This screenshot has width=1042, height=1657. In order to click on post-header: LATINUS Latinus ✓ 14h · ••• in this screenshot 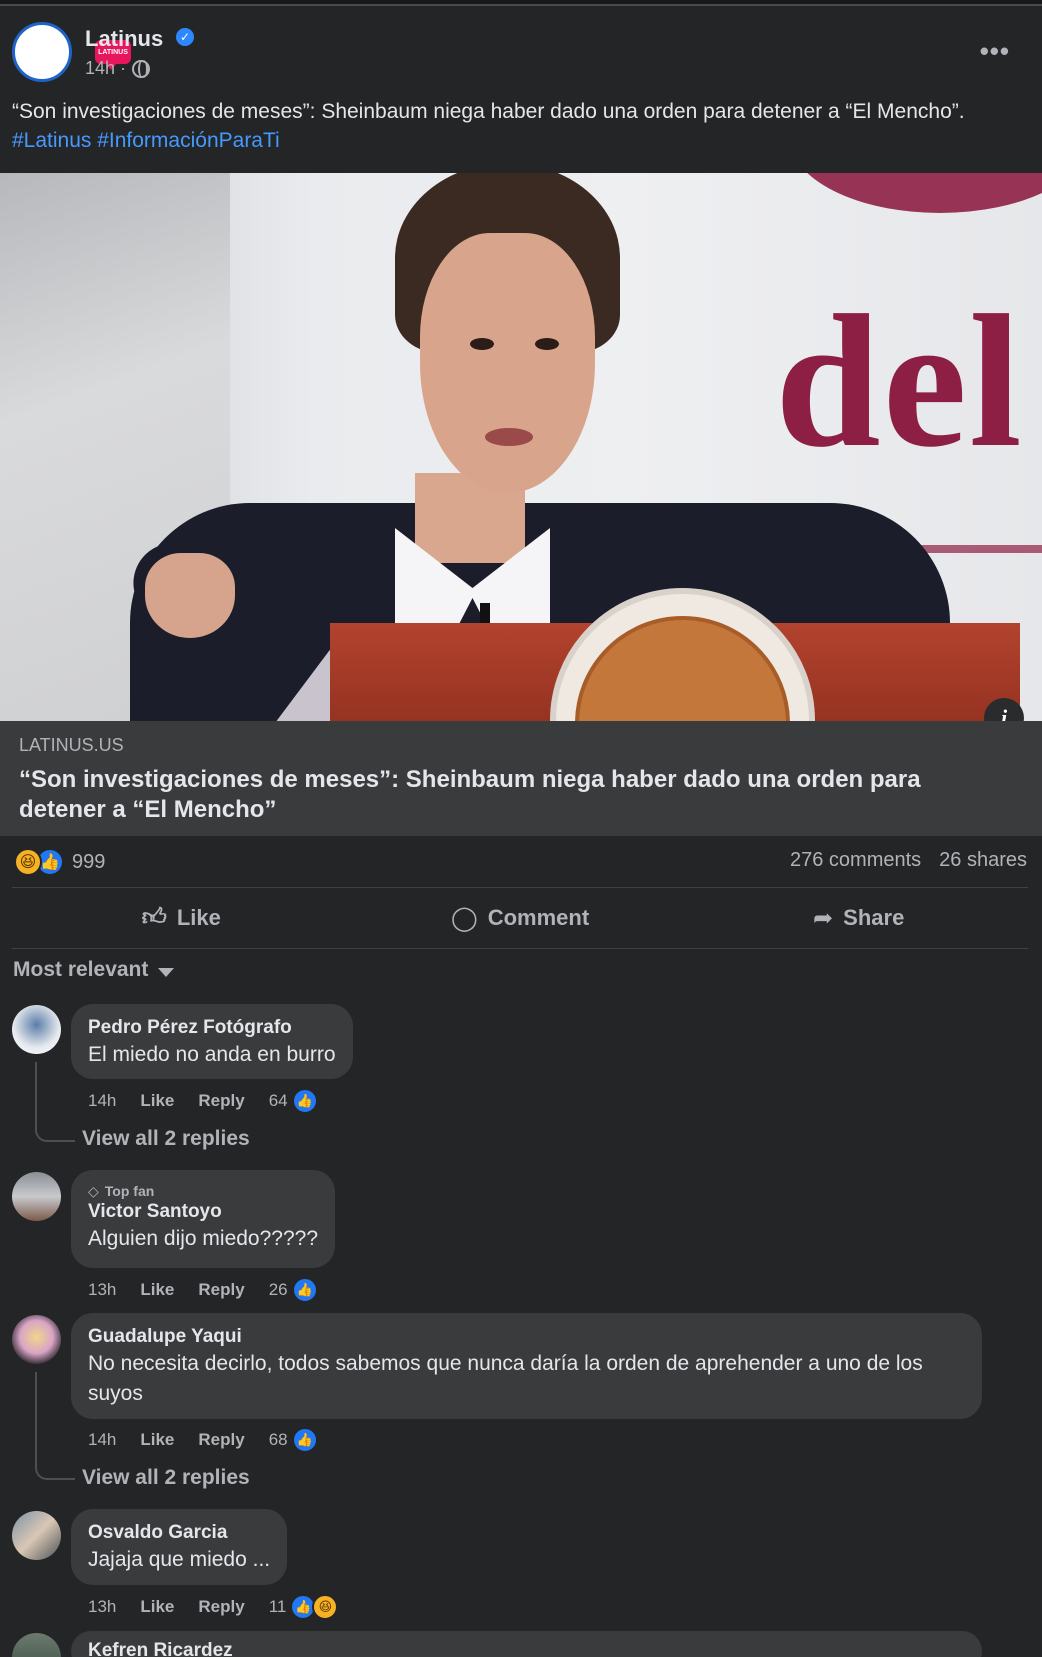, I will do `click(522, 54)`.